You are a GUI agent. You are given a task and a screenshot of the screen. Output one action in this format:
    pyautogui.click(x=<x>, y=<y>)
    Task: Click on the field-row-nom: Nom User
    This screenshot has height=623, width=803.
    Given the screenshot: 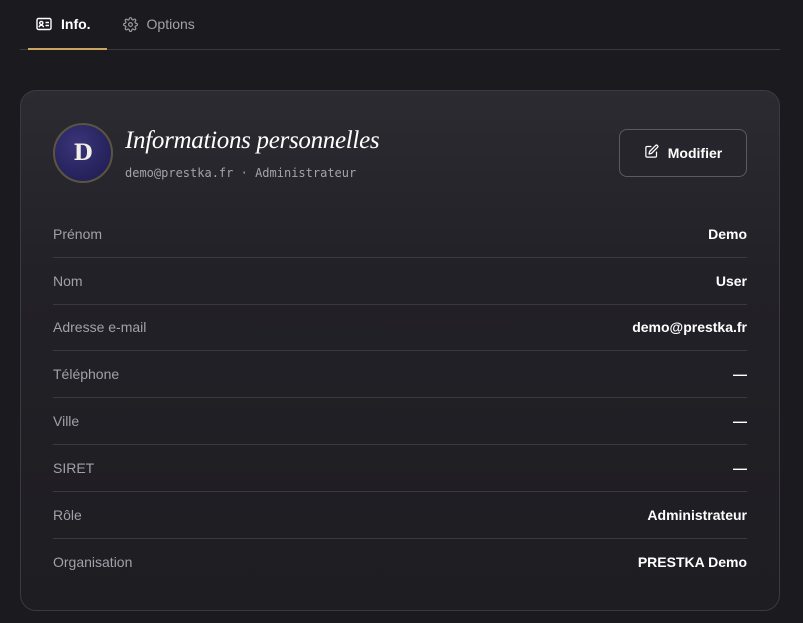 What is the action you would take?
    pyautogui.click(x=400, y=281)
    